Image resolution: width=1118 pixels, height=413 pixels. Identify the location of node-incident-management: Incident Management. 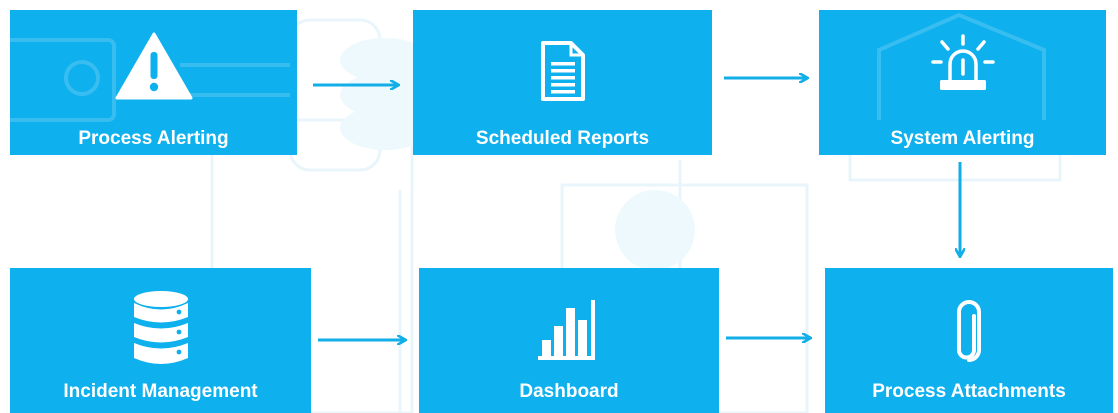
(160, 340).